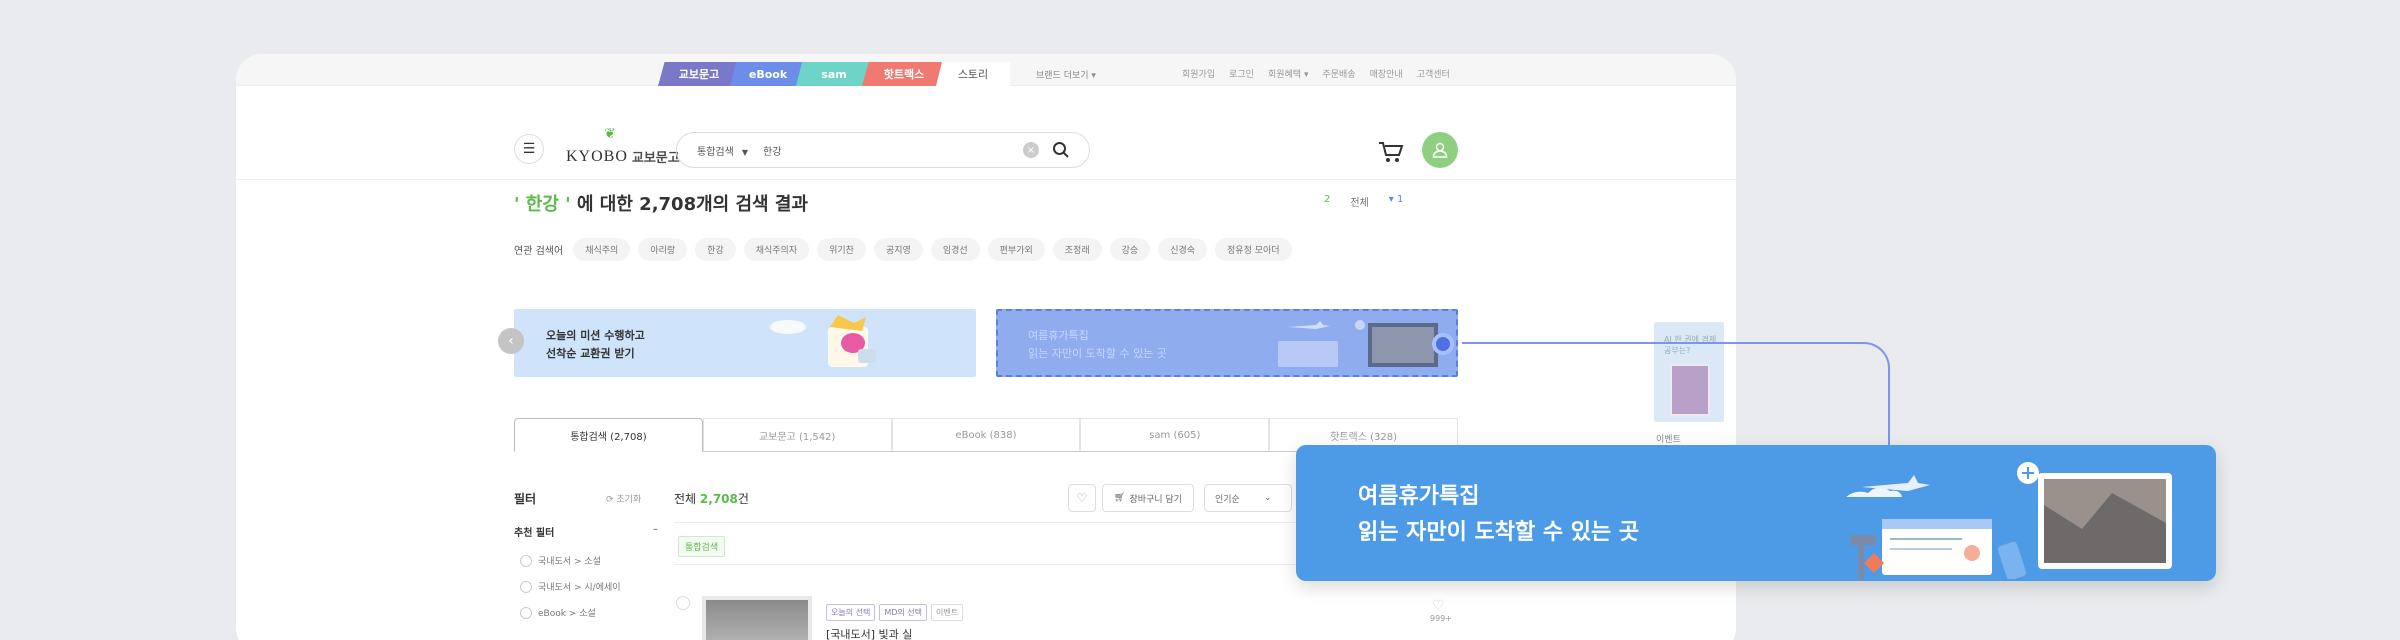  I want to click on related-chip: 채식주의자, so click(776, 249).